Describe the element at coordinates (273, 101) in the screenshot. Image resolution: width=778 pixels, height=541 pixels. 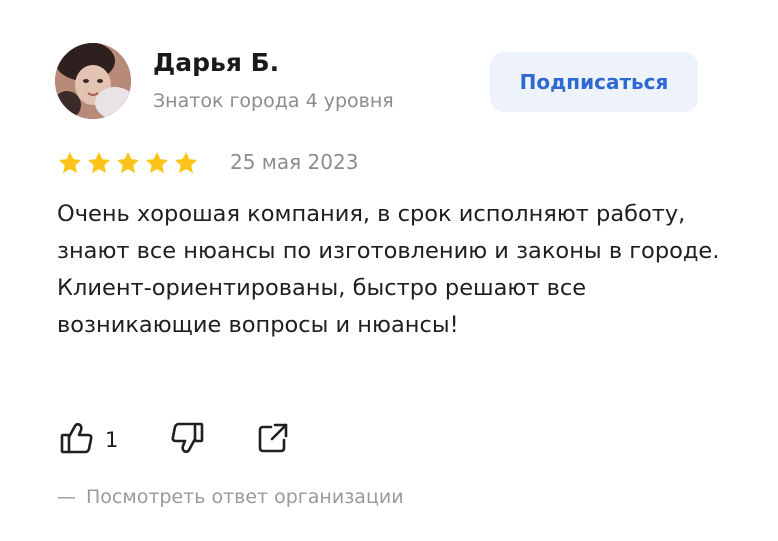
I see `author-status: Знаток города 4 уровня` at that location.